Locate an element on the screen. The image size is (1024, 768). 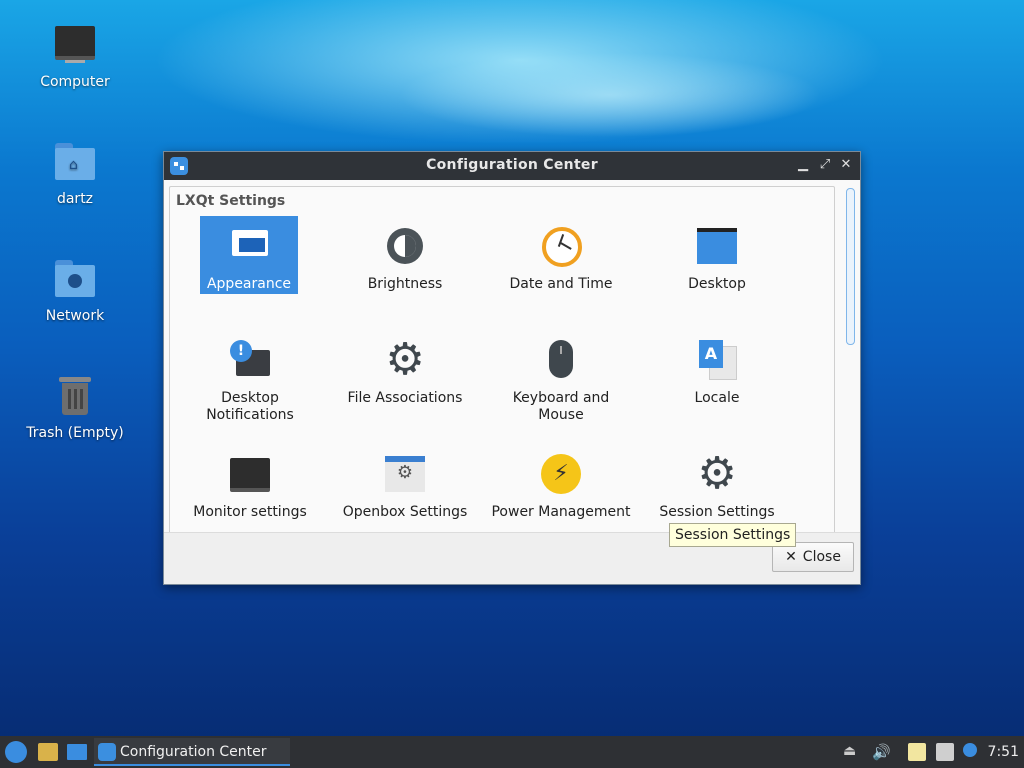
notification-icon: ! is located at coordinates (250, 360).